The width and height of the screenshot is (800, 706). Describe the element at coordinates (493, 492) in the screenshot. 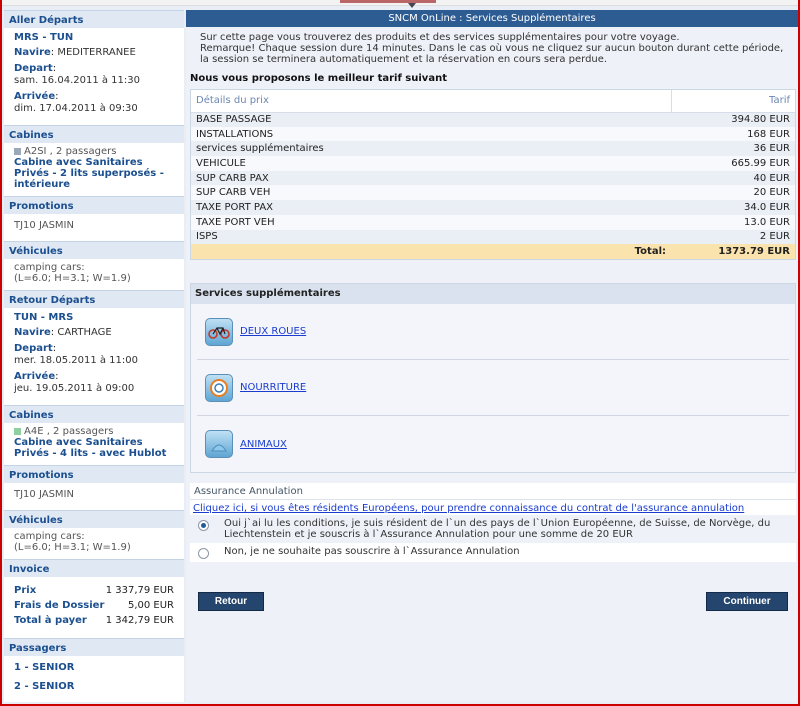

I see `insurance-header: Assurance Annulation` at that location.